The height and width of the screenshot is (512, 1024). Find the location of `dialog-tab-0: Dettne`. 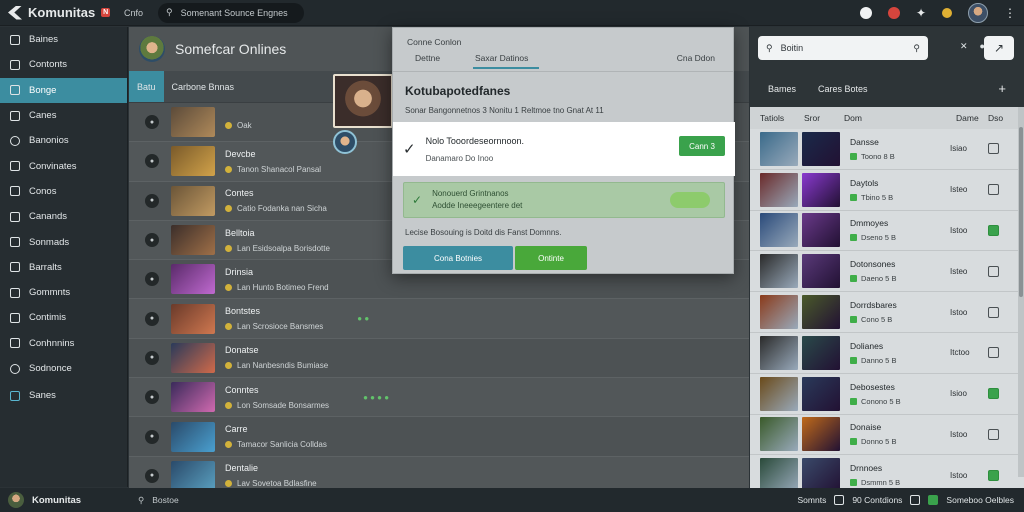

dialog-tab-0: Dettne is located at coordinates (427, 58).